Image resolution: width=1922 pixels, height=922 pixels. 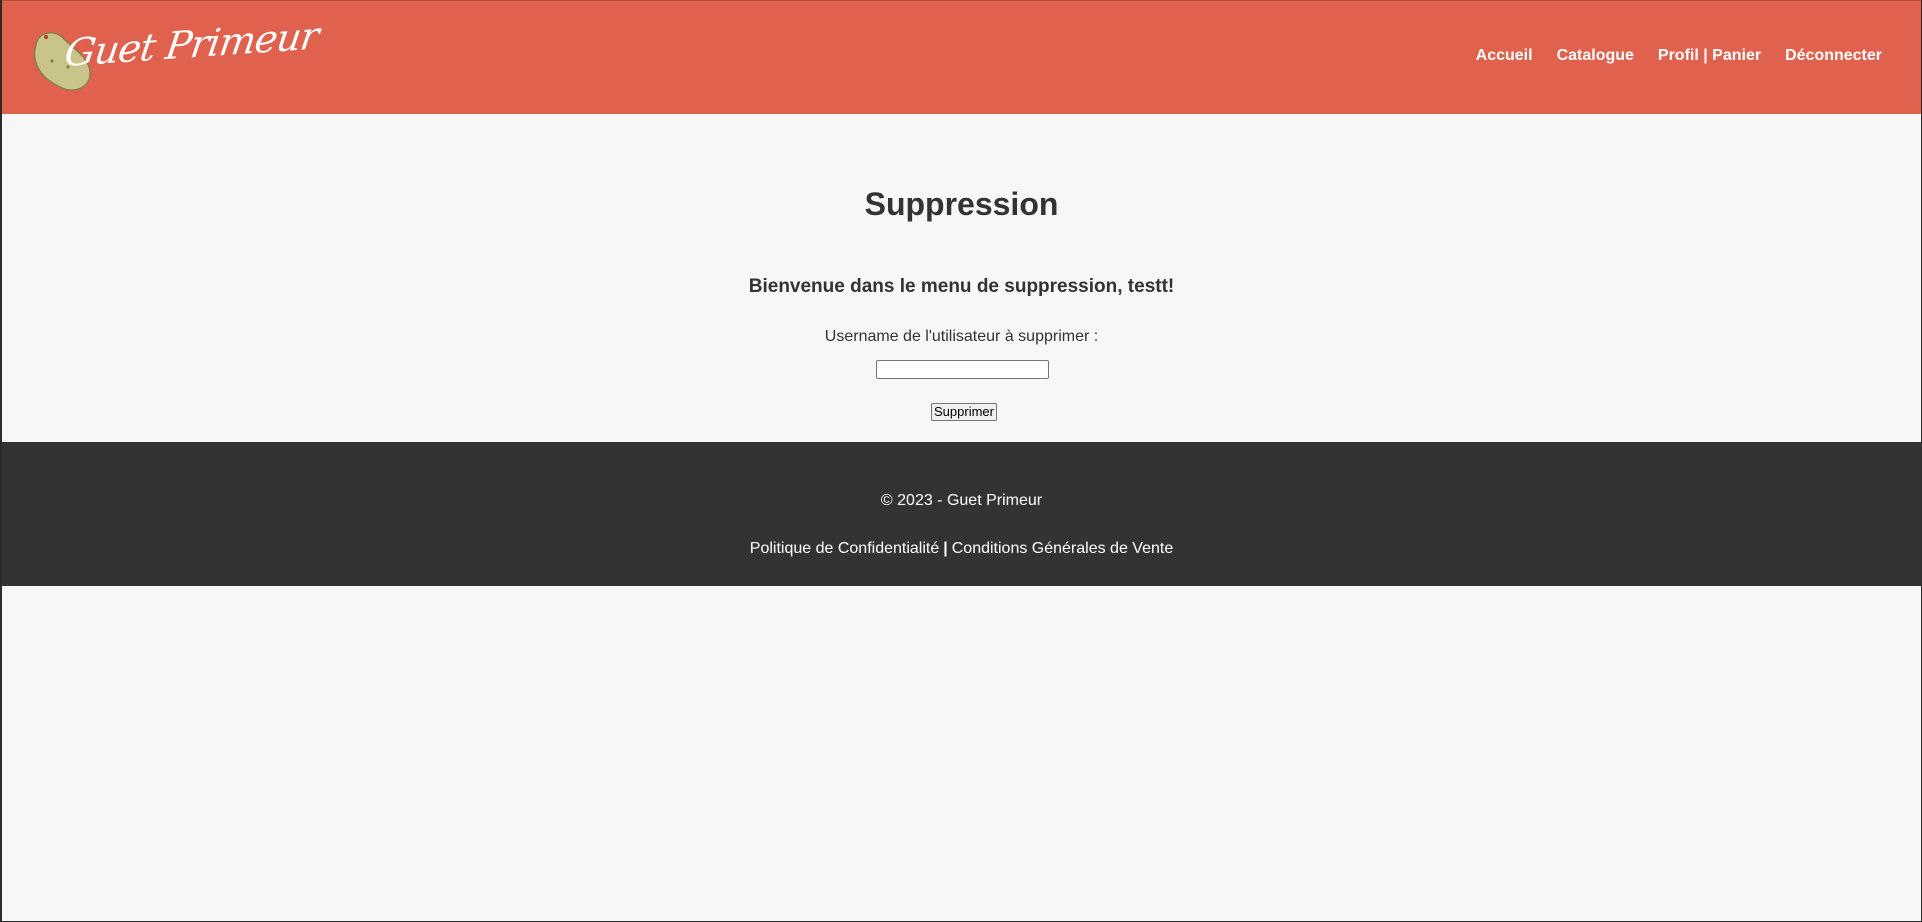 What do you see at coordinates (844, 548) in the screenshot?
I see `privacy-policy-link: Politique de Confidentialité` at bounding box center [844, 548].